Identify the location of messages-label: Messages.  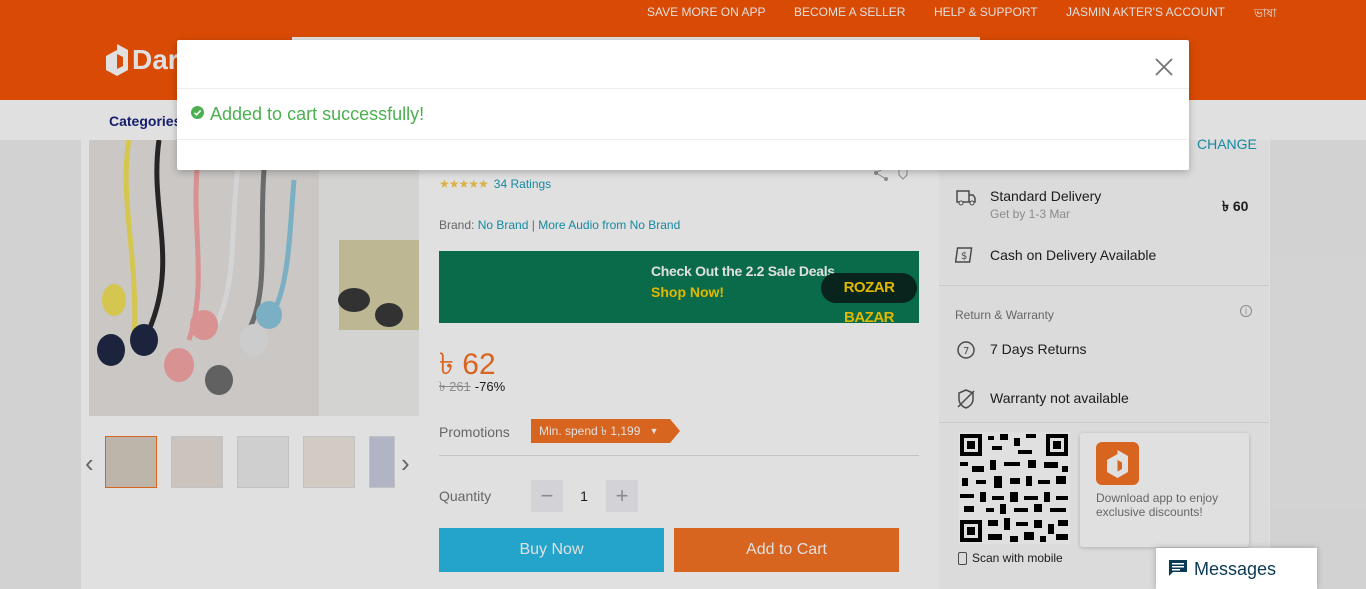
(1235, 569).